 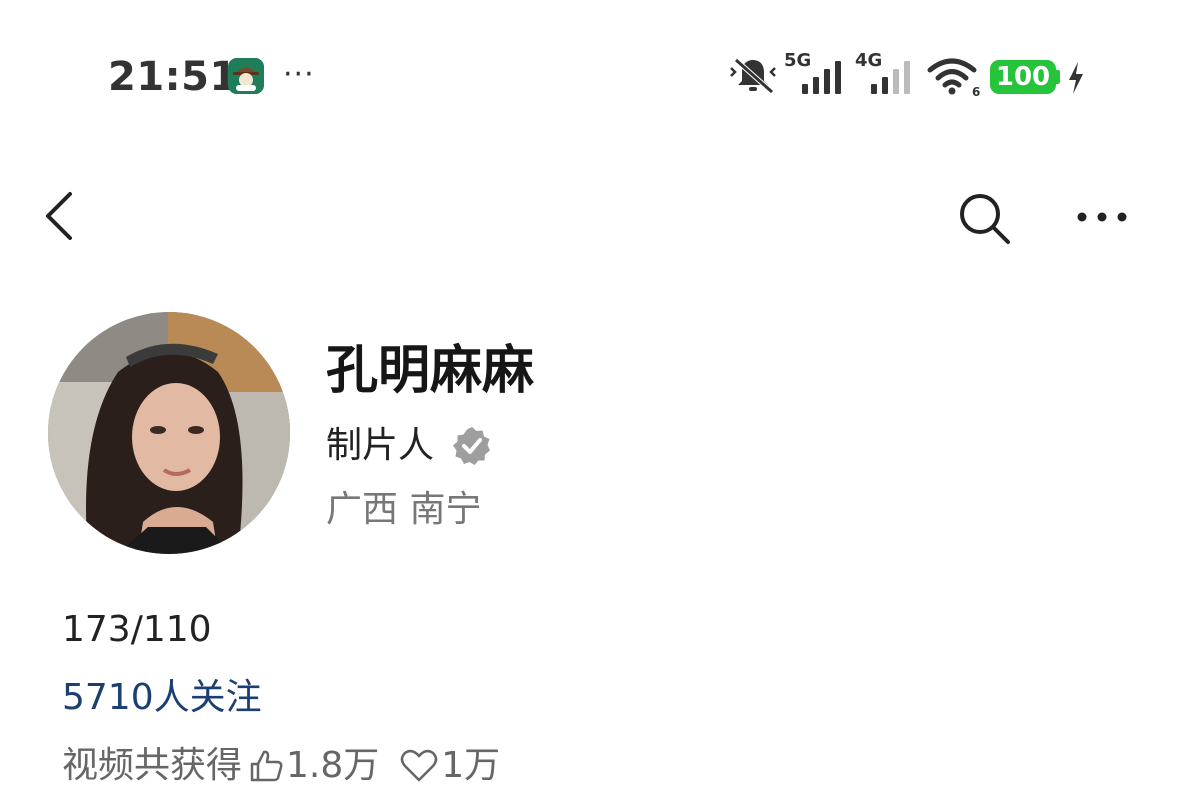 I want to click on battery-tip, so click(x=1058, y=77).